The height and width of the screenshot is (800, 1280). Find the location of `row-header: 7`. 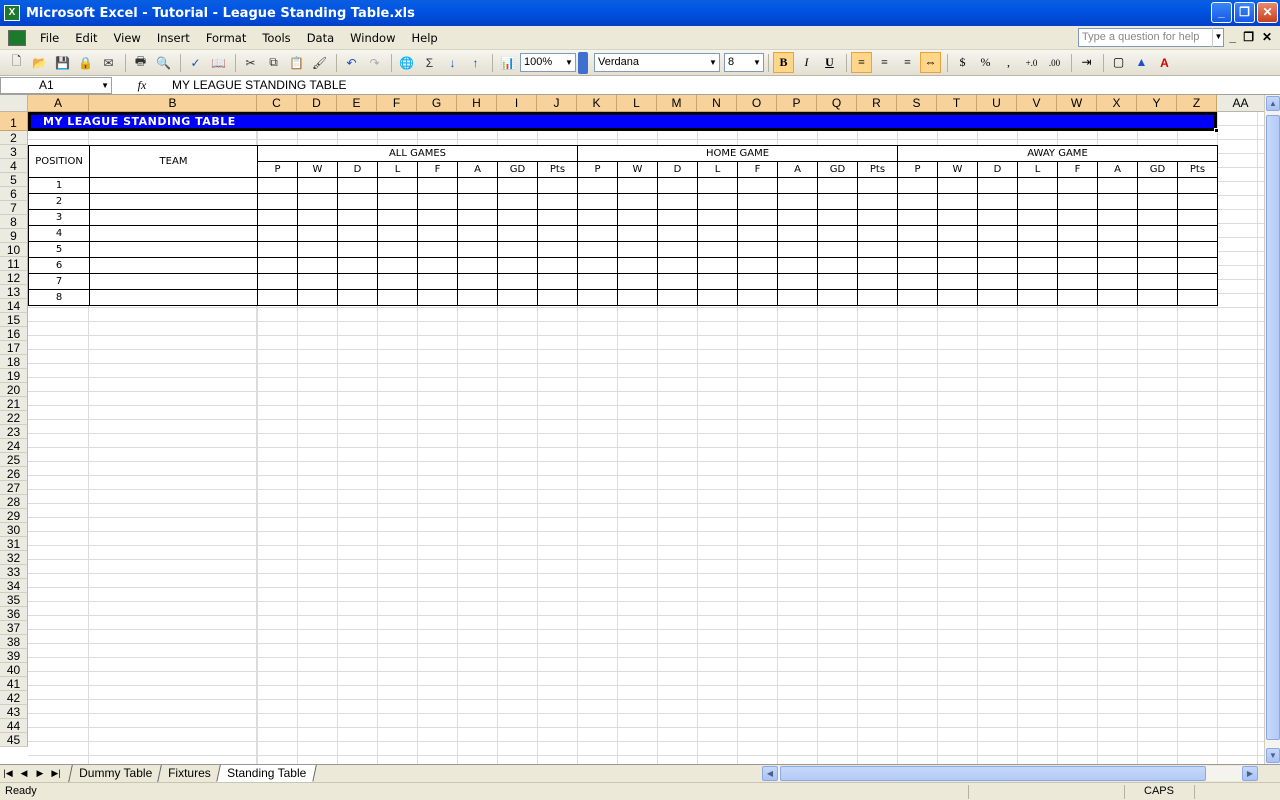

row-header: 7 is located at coordinates (14, 208).